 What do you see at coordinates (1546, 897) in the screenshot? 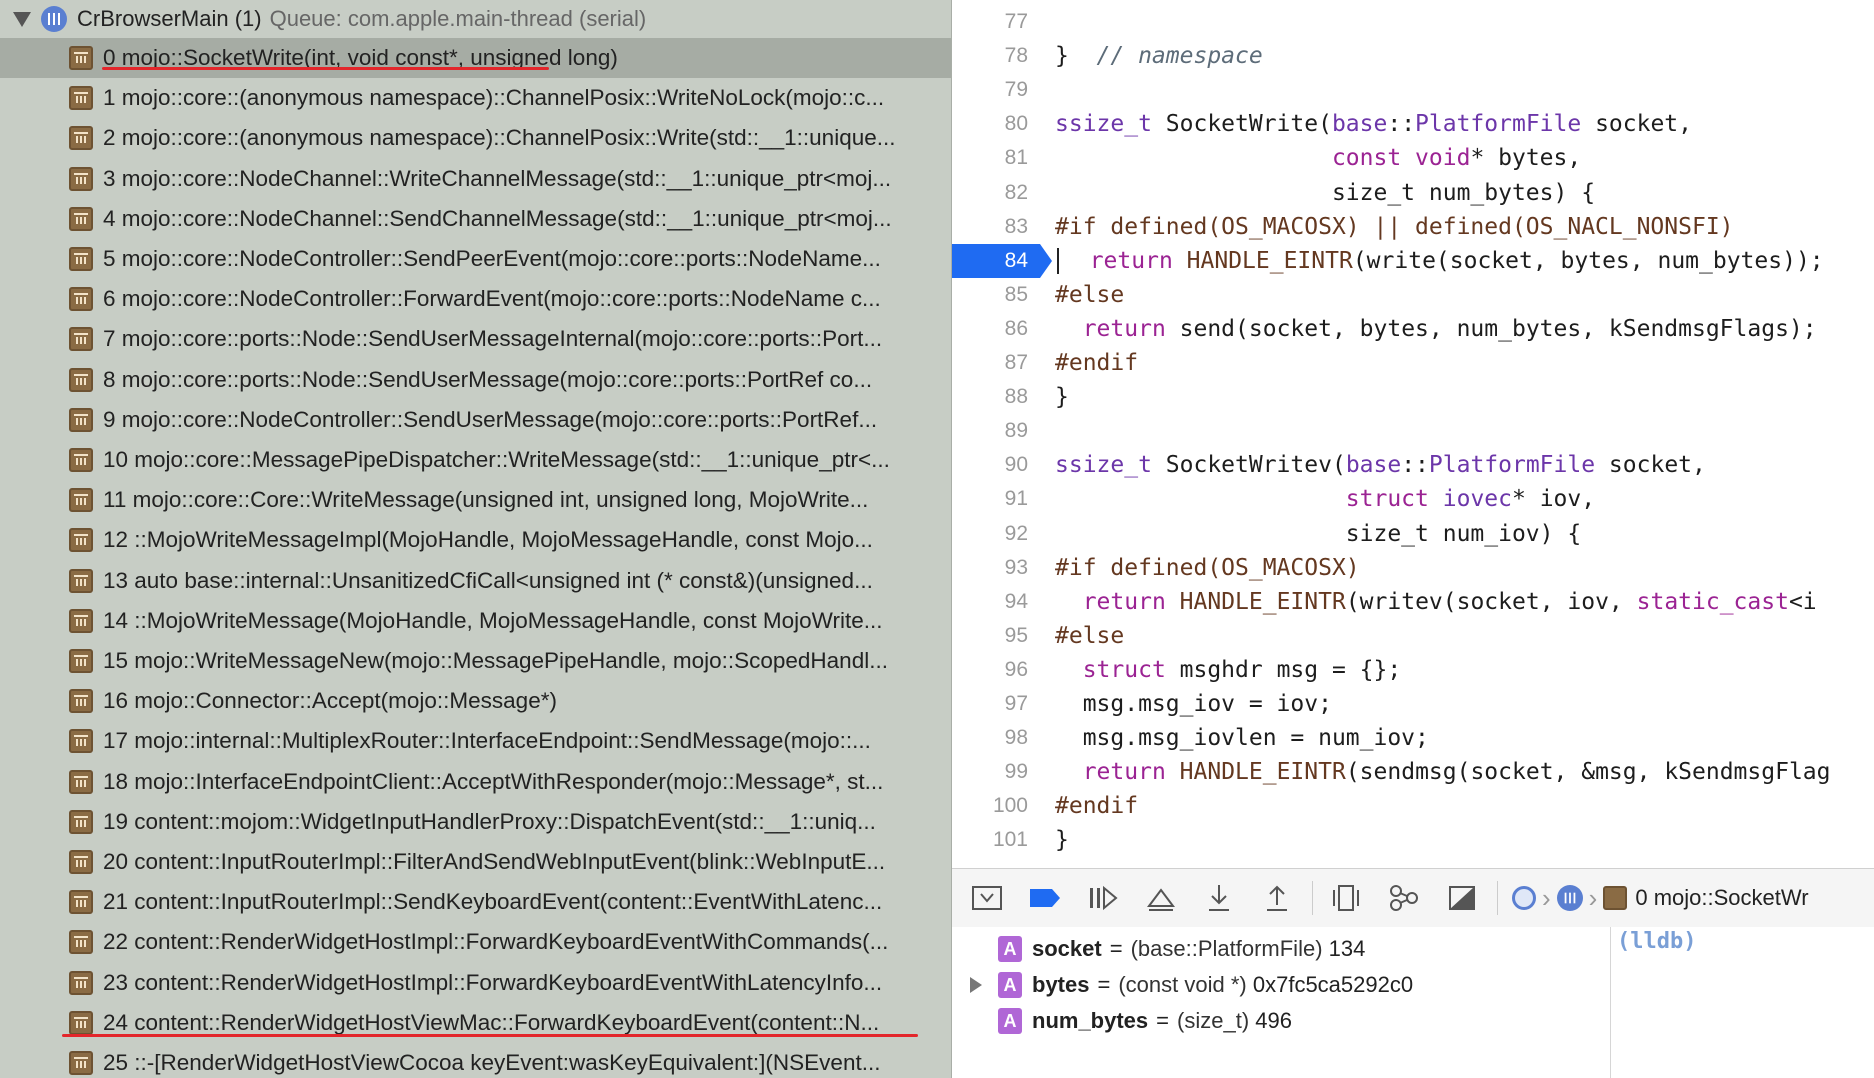
I see `chevron-right-icon: ›` at bounding box center [1546, 897].